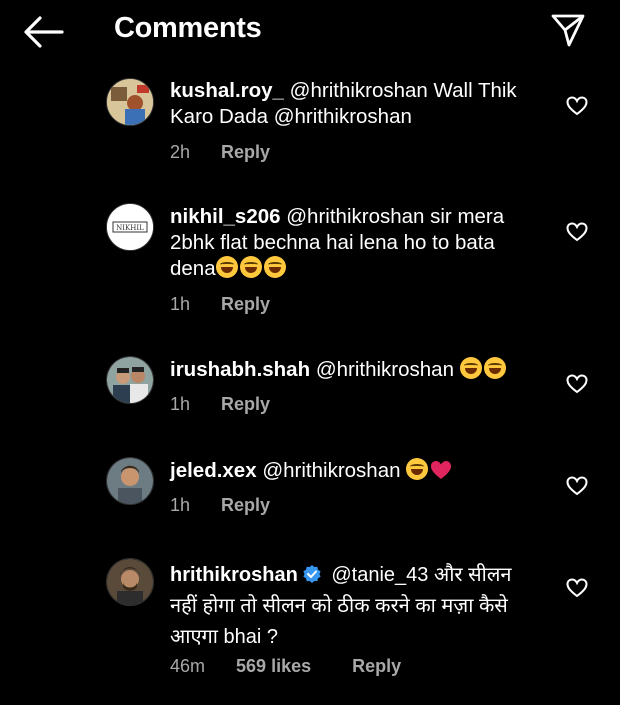 This screenshot has width=620, height=705. Describe the element at coordinates (188, 28) in the screenshot. I see `page-title: Comments` at that location.